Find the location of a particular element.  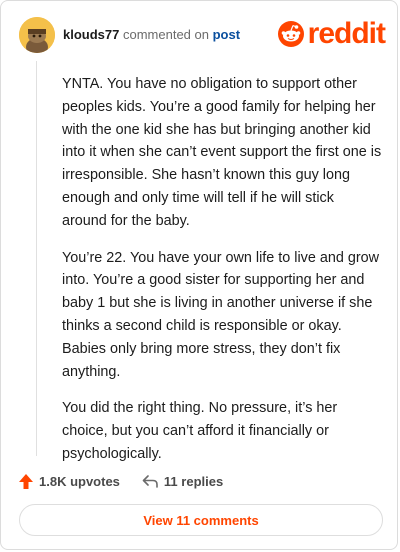

reddit-snoo-icon is located at coordinates (290, 34).